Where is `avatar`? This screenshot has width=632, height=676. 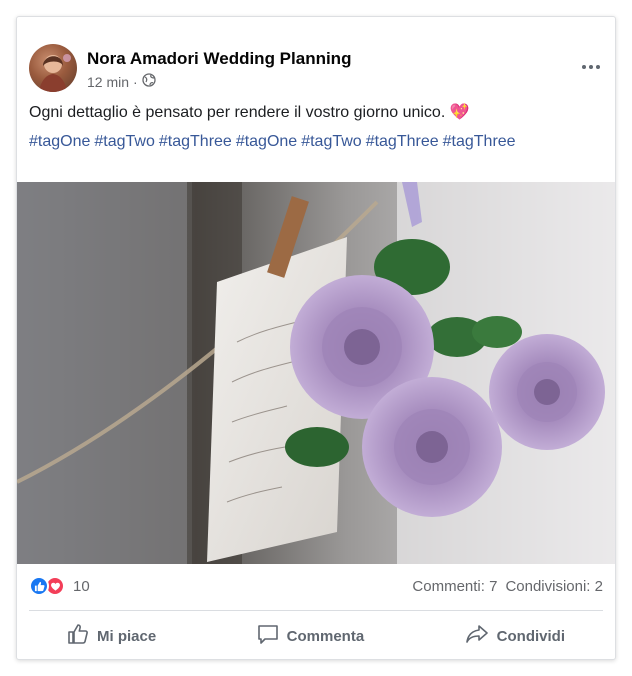 avatar is located at coordinates (53, 68).